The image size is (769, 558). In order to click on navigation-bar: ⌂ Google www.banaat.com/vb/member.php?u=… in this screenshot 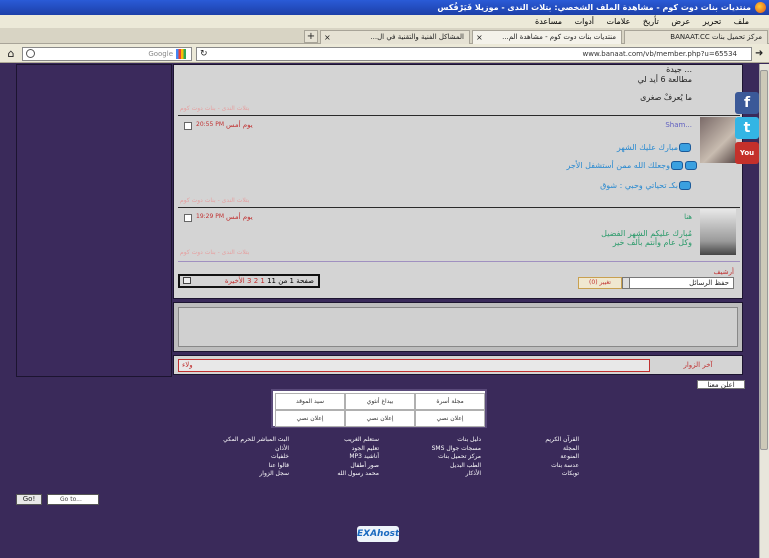, I will do `click(384, 53)`.